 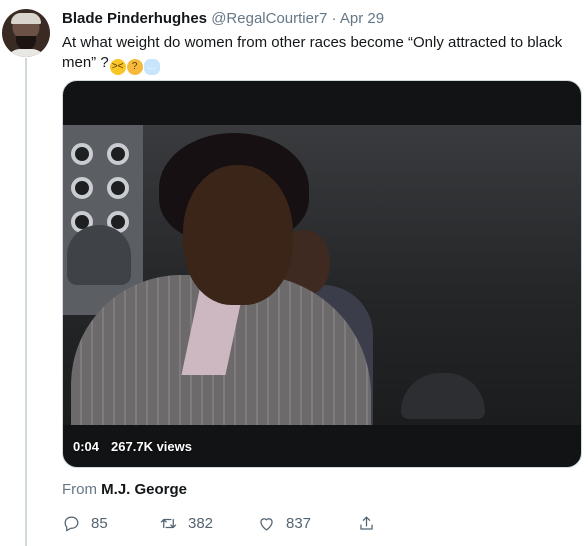 What do you see at coordinates (227, 523) in the screenshot?
I see `tweet-actions: 85 382 837` at bounding box center [227, 523].